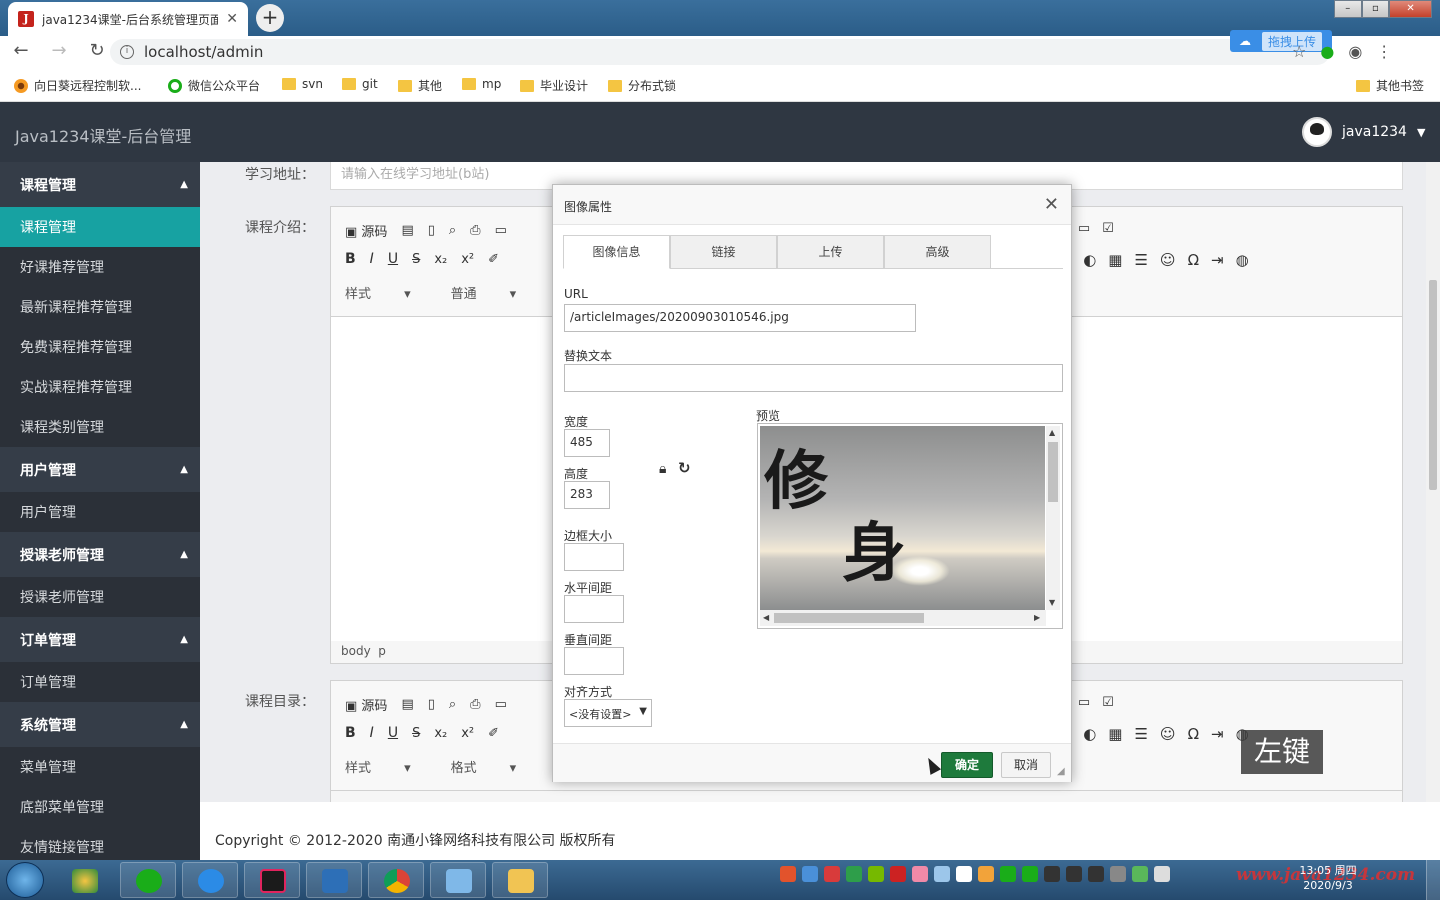 This screenshot has height=900, width=1440. Describe the element at coordinates (1053, 518) in the screenshot. I see `preview-vscroll: ▲ ▼` at that location.